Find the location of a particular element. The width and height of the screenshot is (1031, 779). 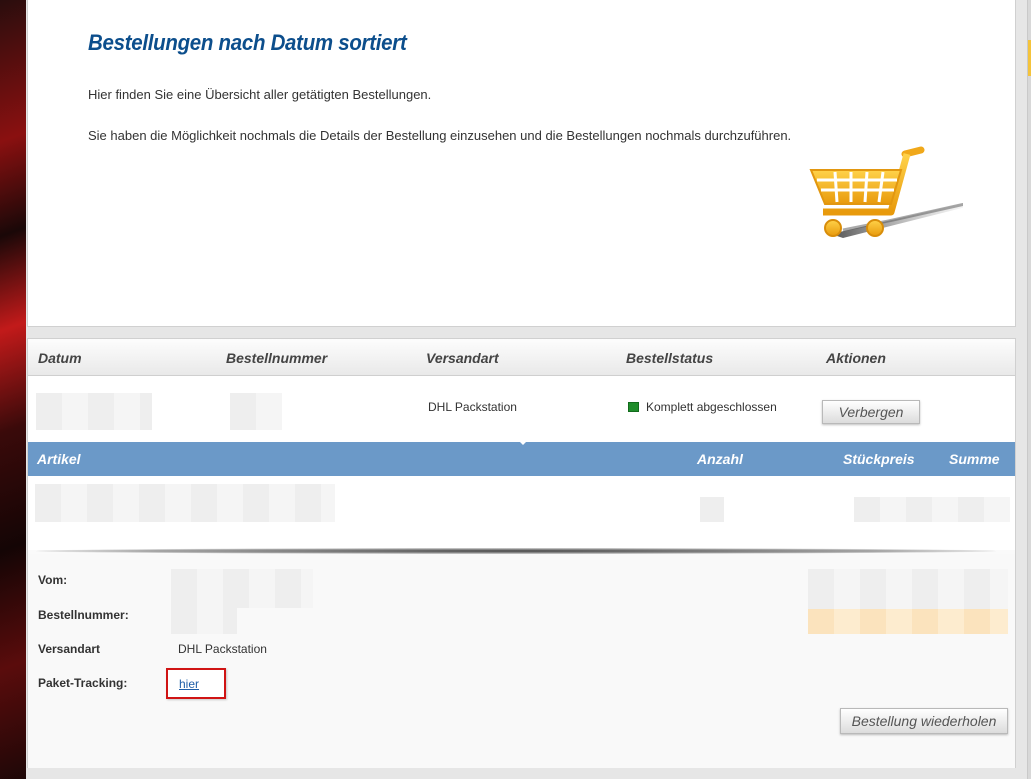

tracking-highlight: hier is located at coordinates (196, 683).